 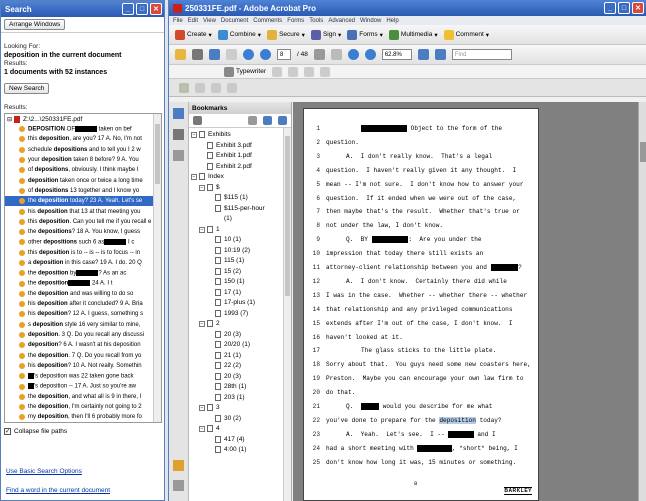 I want to click on bookmark-item: 10:19 (2), so click(x=241, y=251).